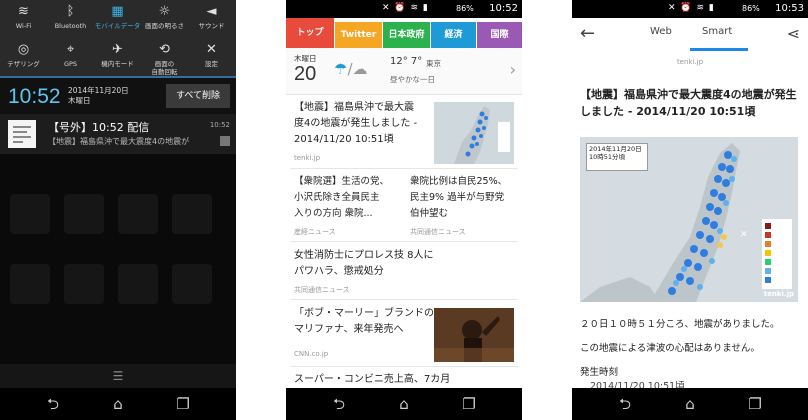  What do you see at coordinates (225, 141) in the screenshot?
I see `notification-small-icon` at bounding box center [225, 141].